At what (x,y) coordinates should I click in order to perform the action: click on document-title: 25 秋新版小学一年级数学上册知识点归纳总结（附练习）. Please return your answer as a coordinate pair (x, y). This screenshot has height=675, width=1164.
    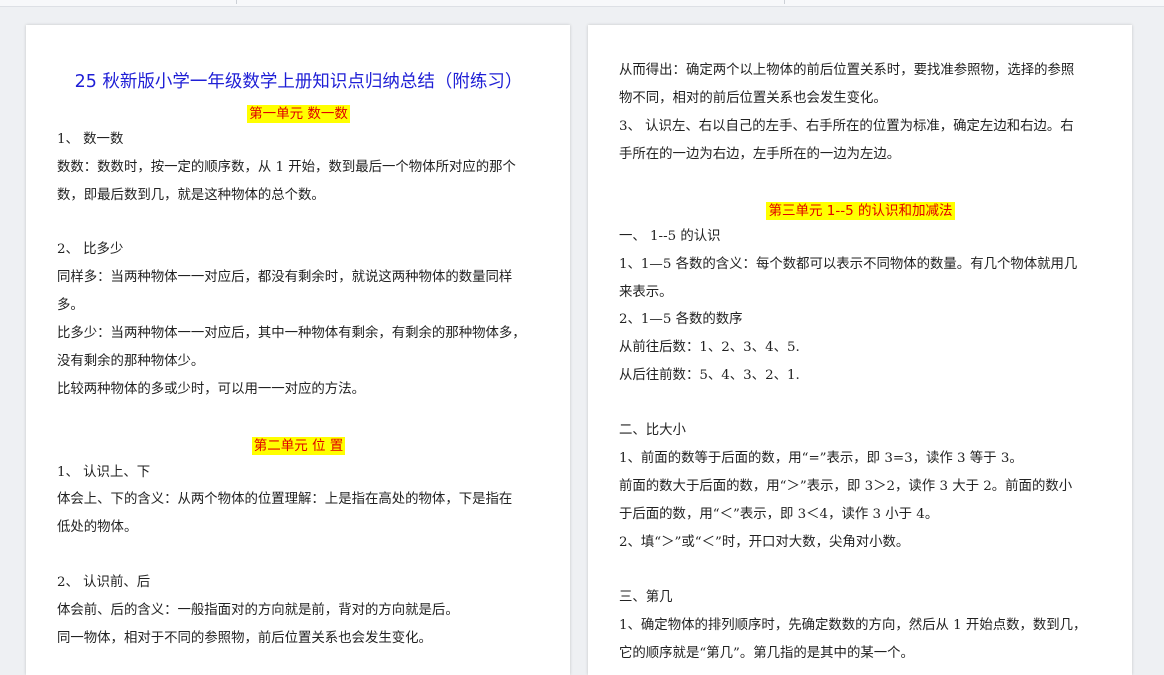
    Looking at the image, I should click on (298, 82).